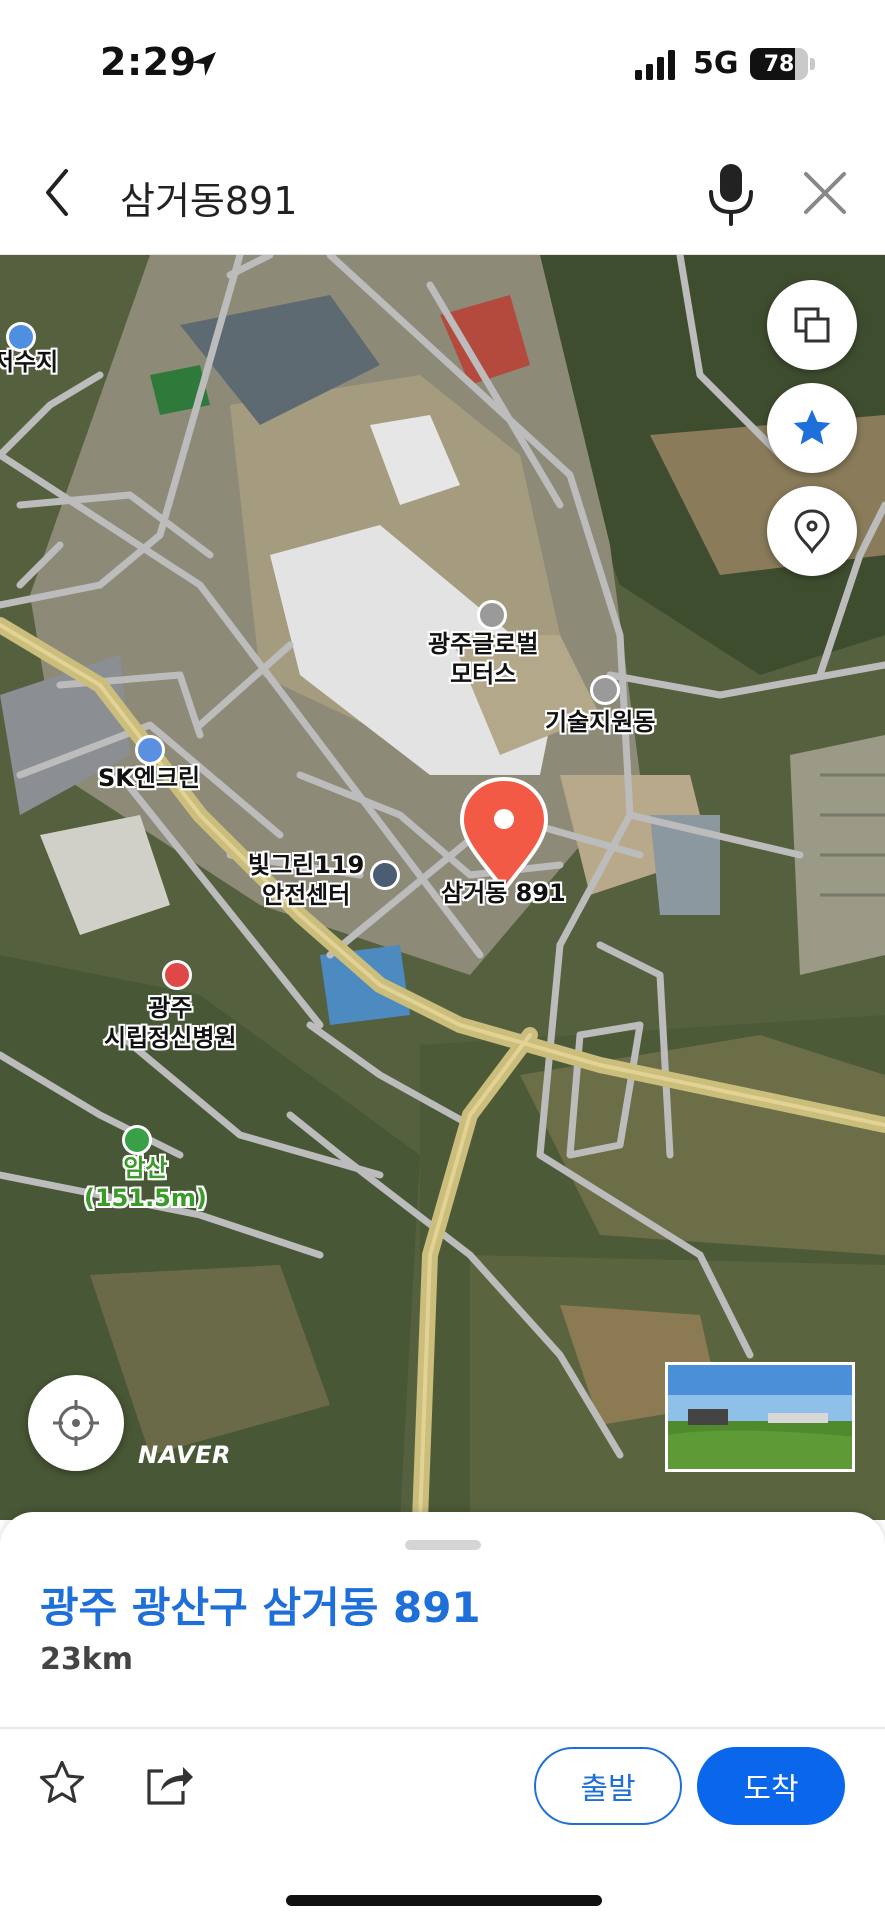 Image resolution: width=885 pixels, height=1920 pixels. What do you see at coordinates (771, 1789) in the screenshot?
I see `arrive-button-label: 도착` at bounding box center [771, 1789].